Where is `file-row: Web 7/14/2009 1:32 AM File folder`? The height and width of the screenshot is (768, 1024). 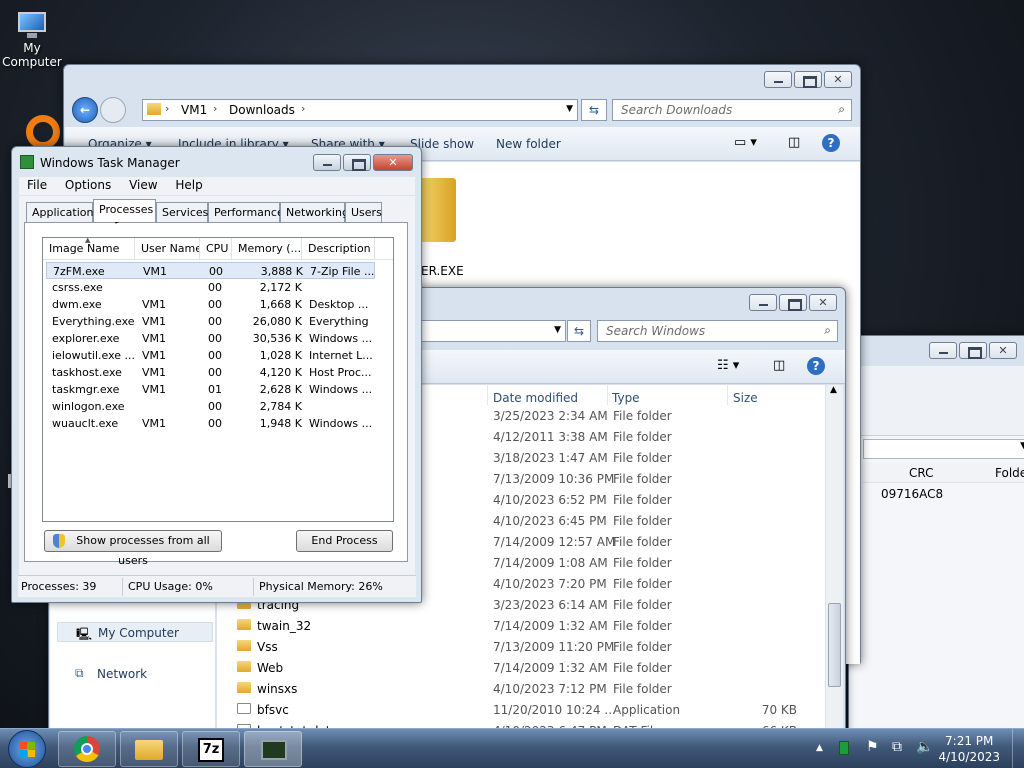 file-row: Web 7/14/2009 1:32 AM File folder is located at coordinates (517, 667).